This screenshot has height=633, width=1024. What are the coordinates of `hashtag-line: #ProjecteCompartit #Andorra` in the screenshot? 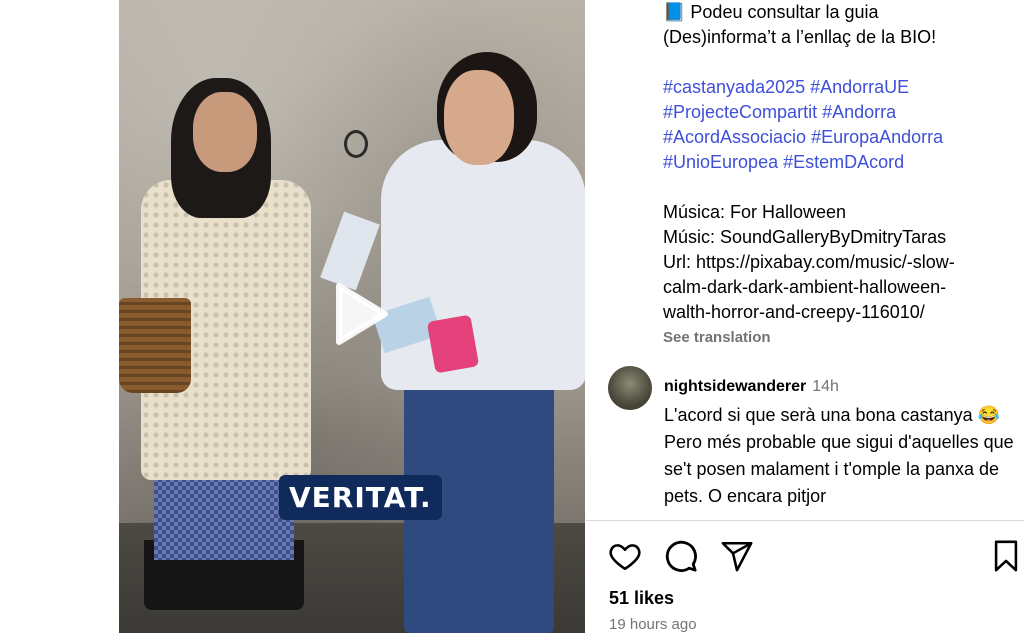 It's located at (838, 112).